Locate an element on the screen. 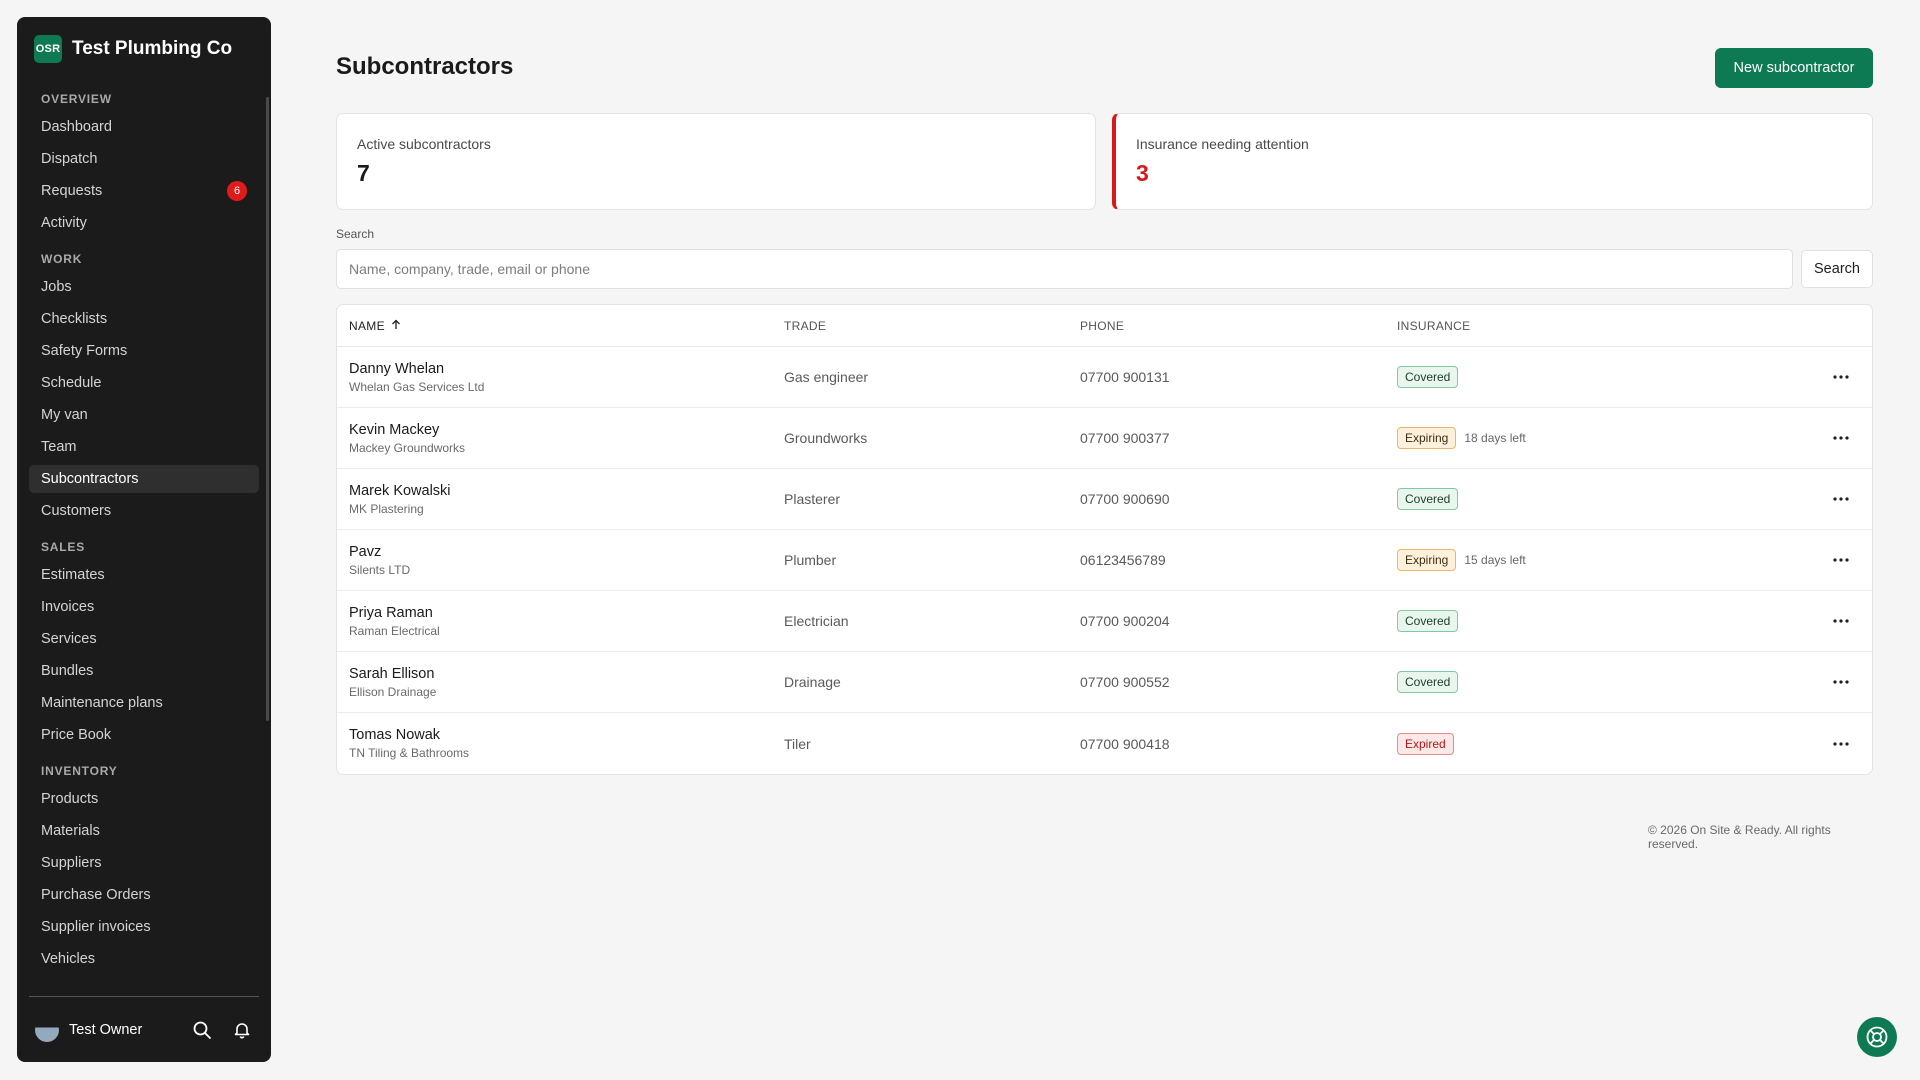 The image size is (1920, 1080). search-icon is located at coordinates (202, 1030).